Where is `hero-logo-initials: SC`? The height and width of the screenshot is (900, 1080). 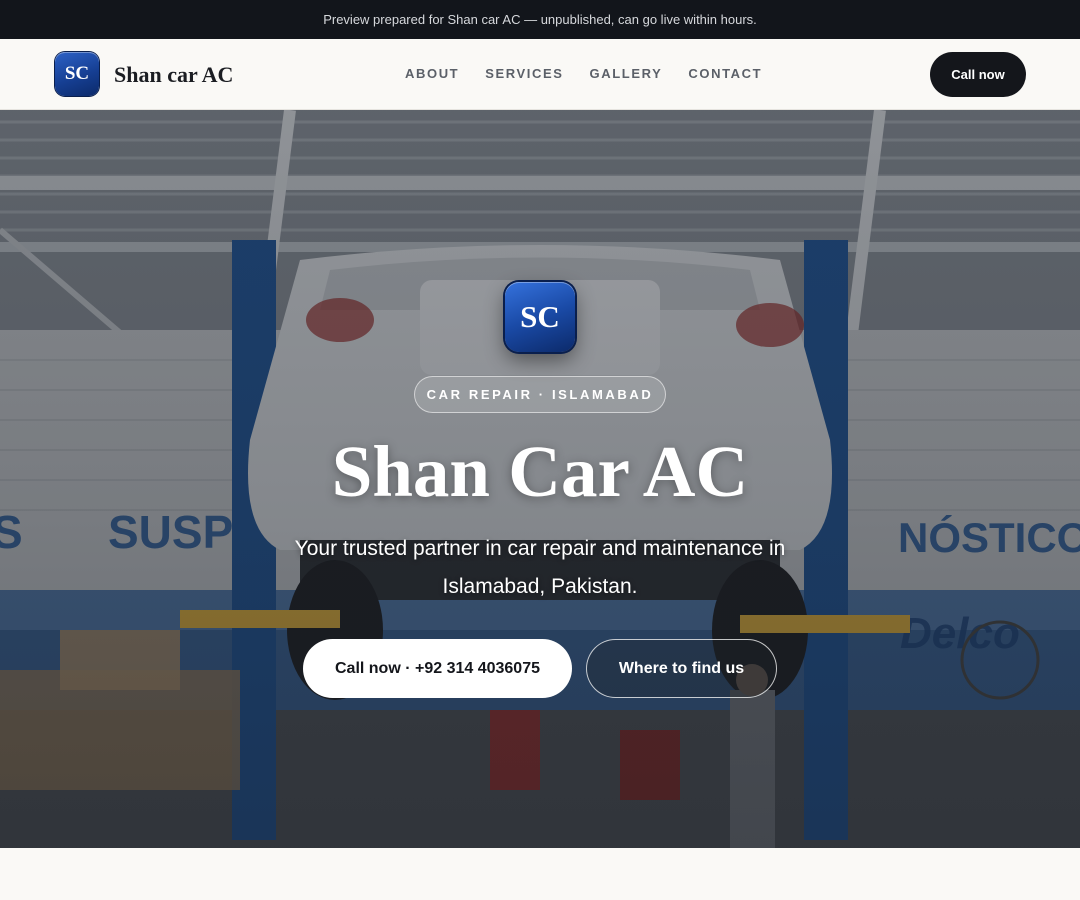 hero-logo-initials: SC is located at coordinates (540, 316).